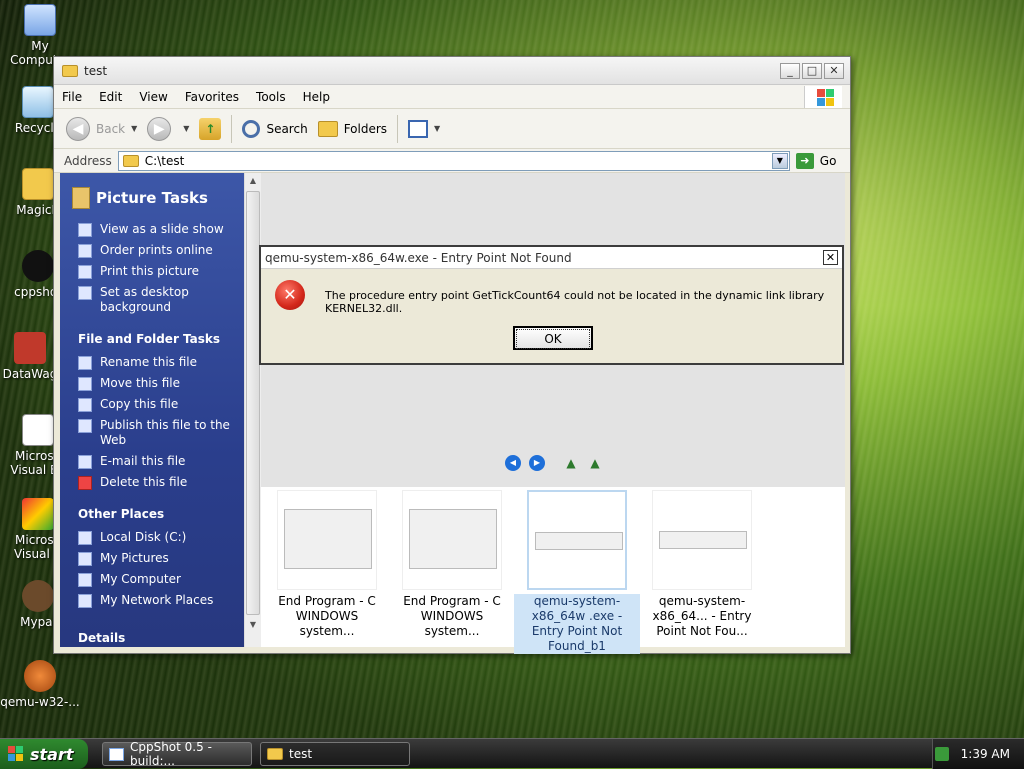 This screenshot has height=769, width=1024. I want to click on menu-edit: Edit, so click(110, 97).